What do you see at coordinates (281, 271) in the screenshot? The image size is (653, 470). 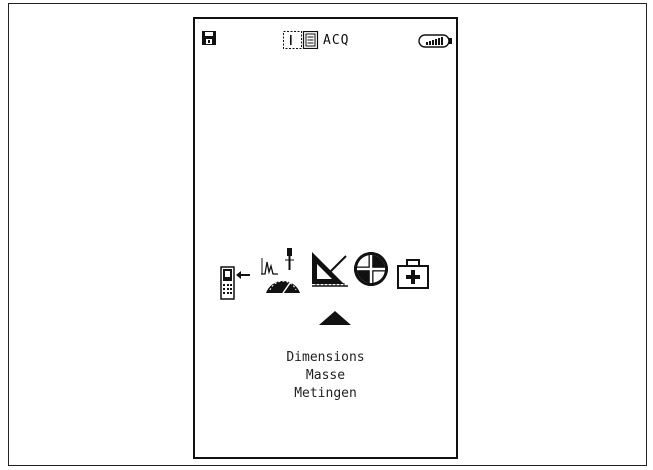 I see `gauge-vibration-icon` at bounding box center [281, 271].